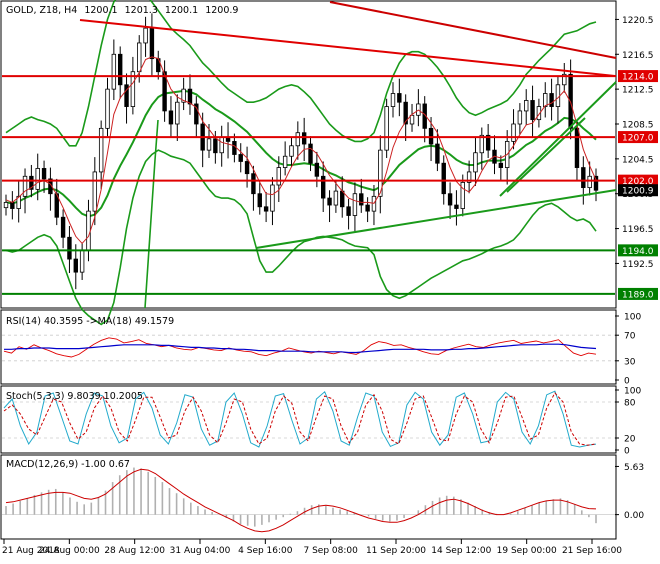 The image size is (660, 564). Describe the element at coordinates (634, 516) in the screenshot. I see `macd-y-tick-label: 0.00` at that location.